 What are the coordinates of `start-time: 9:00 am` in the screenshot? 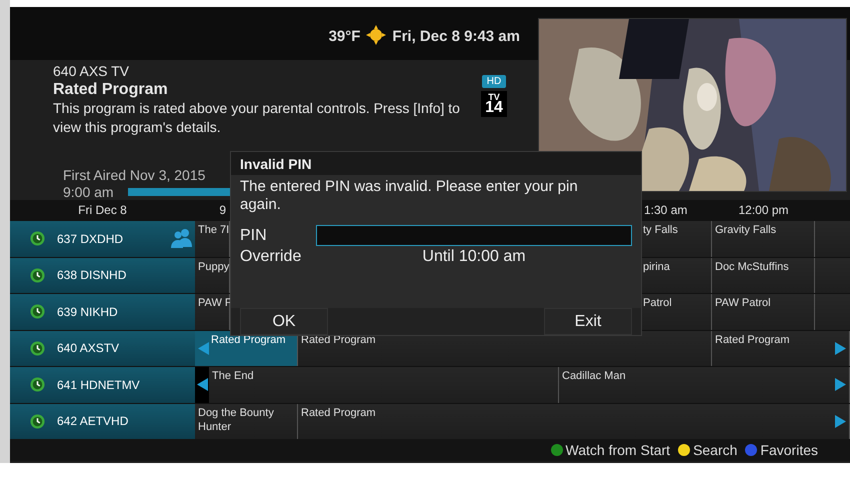 It's located at (88, 192).